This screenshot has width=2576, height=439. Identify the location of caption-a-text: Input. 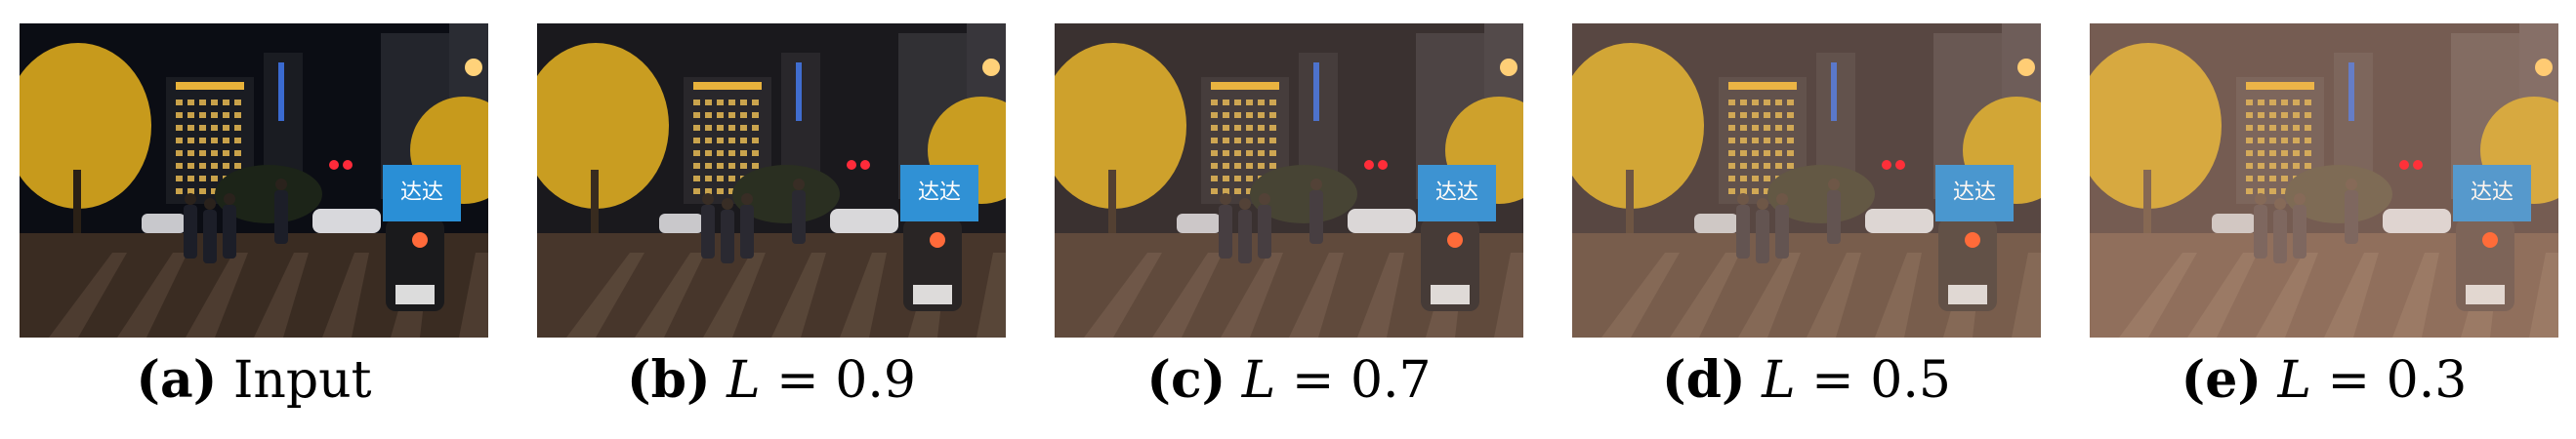
(302, 381).